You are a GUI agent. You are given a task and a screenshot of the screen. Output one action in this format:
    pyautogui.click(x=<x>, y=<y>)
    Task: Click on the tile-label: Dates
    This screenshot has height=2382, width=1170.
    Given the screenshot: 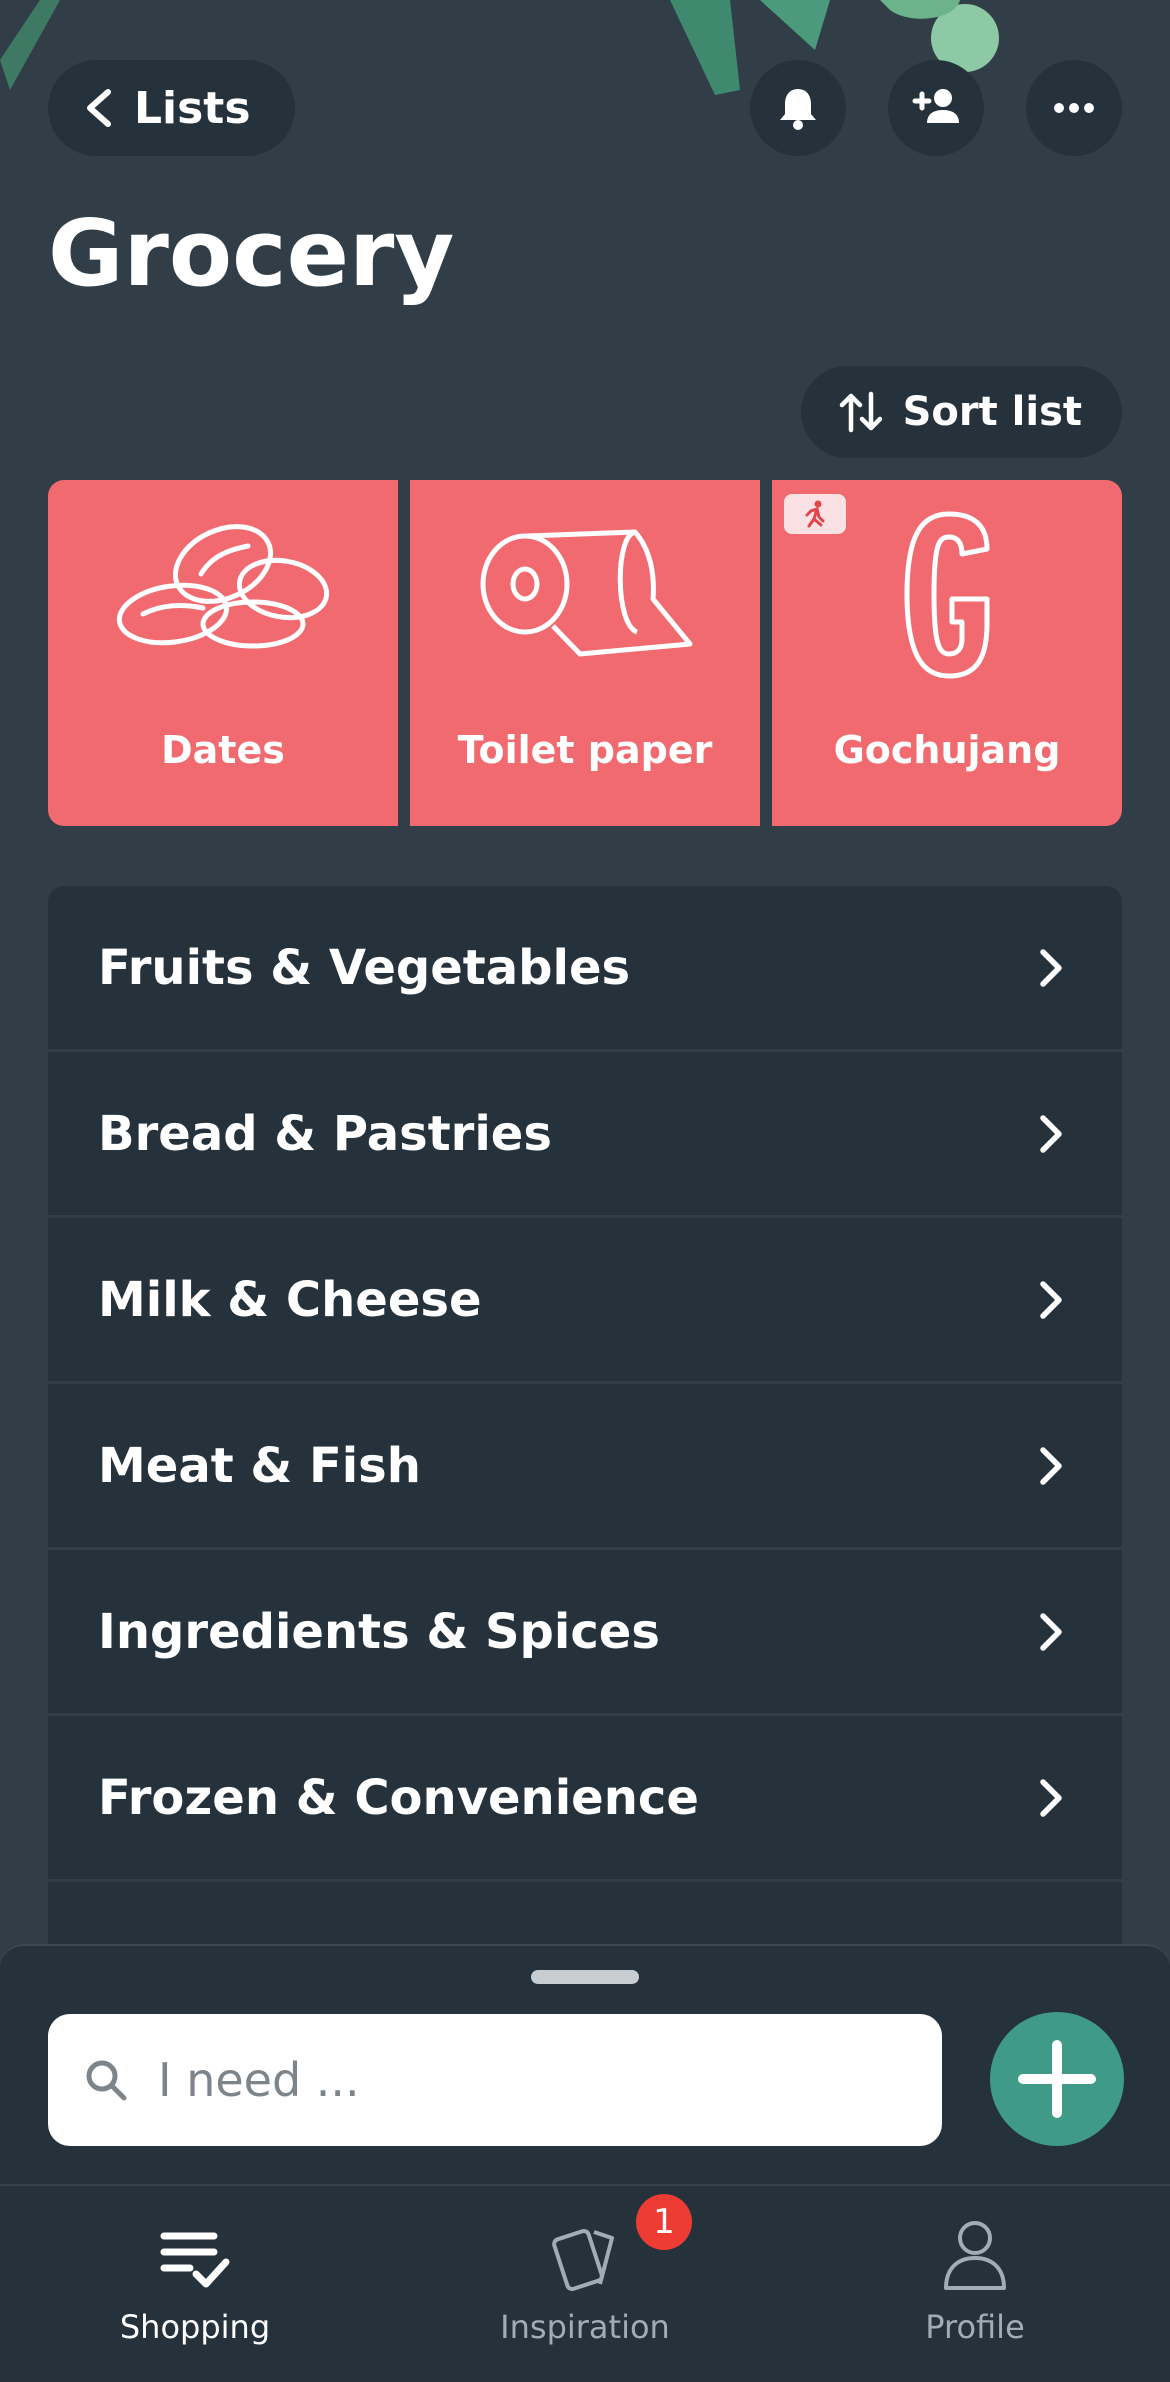 What is the action you would take?
    pyautogui.click(x=223, y=750)
    